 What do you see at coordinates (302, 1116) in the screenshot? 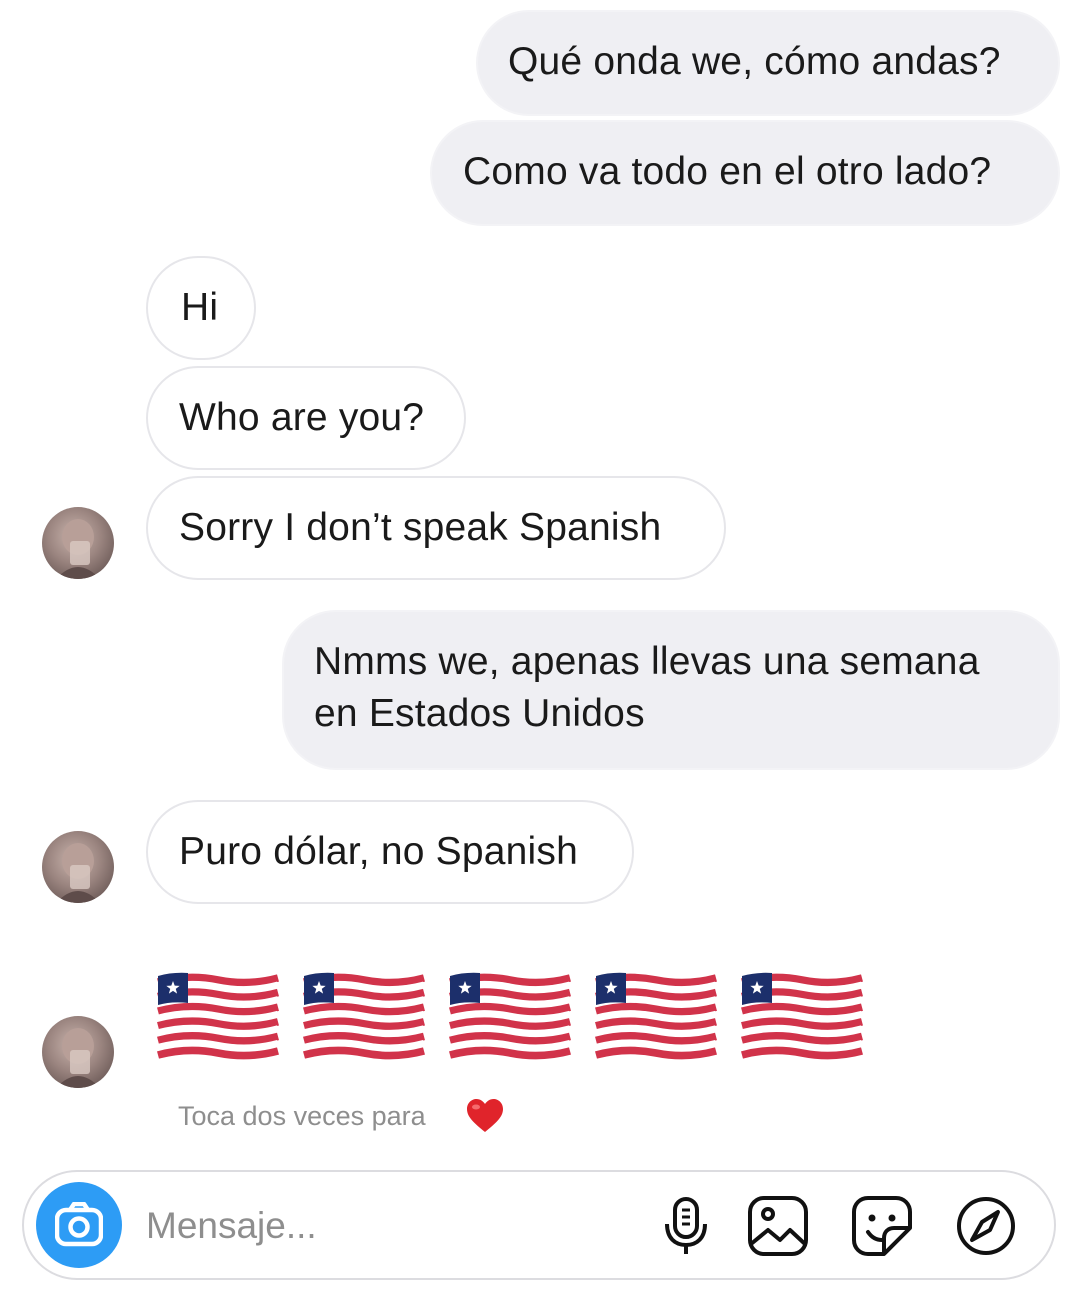
I see `reaction-hint: Toca dos veces para` at bounding box center [302, 1116].